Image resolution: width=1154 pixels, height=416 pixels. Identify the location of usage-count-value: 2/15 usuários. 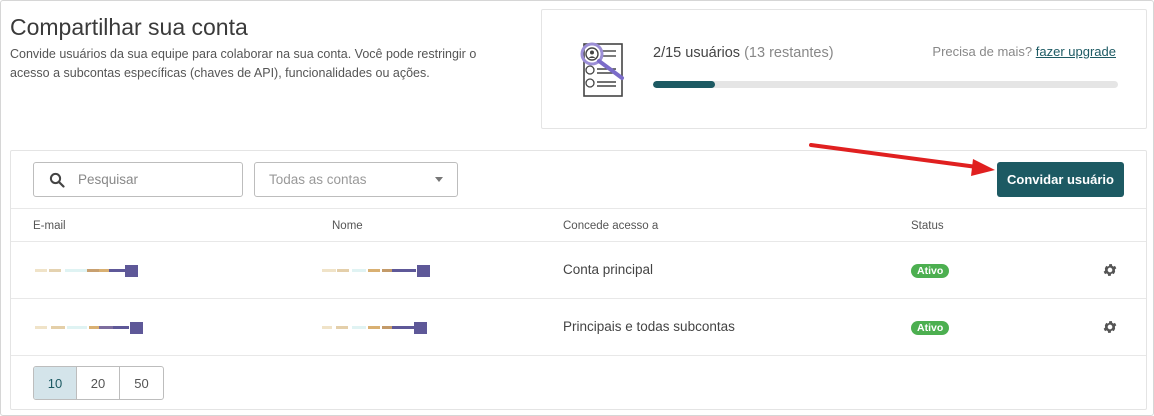
(697, 53).